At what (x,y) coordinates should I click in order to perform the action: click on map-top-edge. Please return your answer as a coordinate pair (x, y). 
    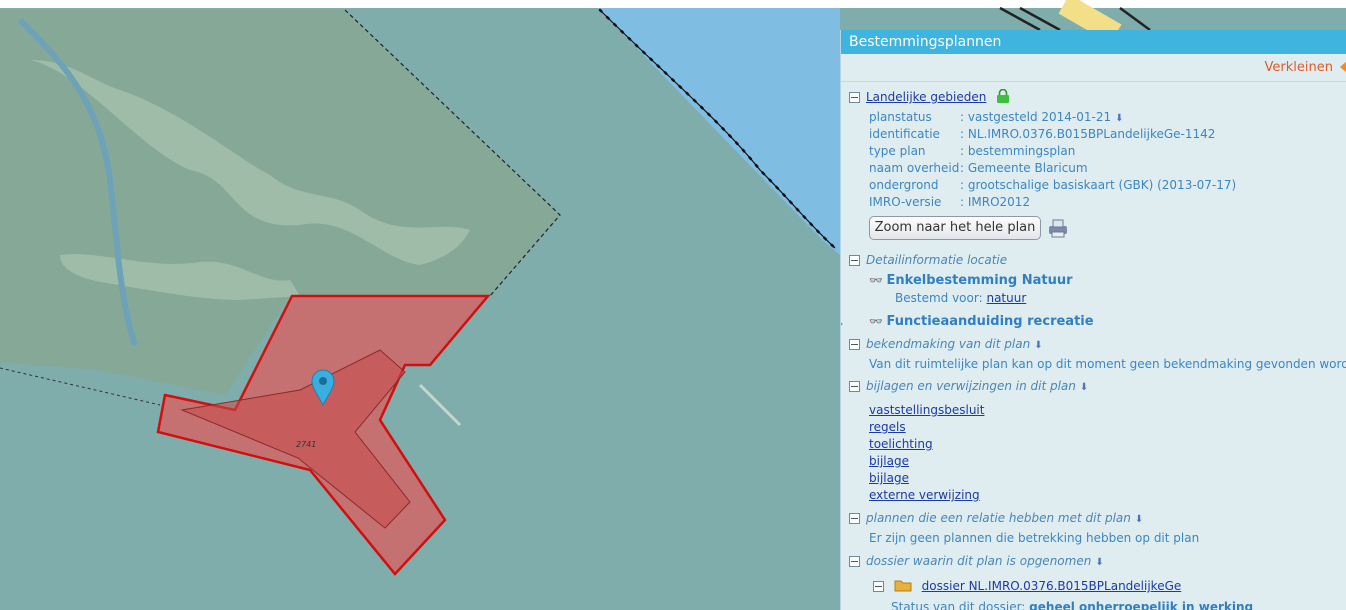
    Looking at the image, I should click on (673, 4).